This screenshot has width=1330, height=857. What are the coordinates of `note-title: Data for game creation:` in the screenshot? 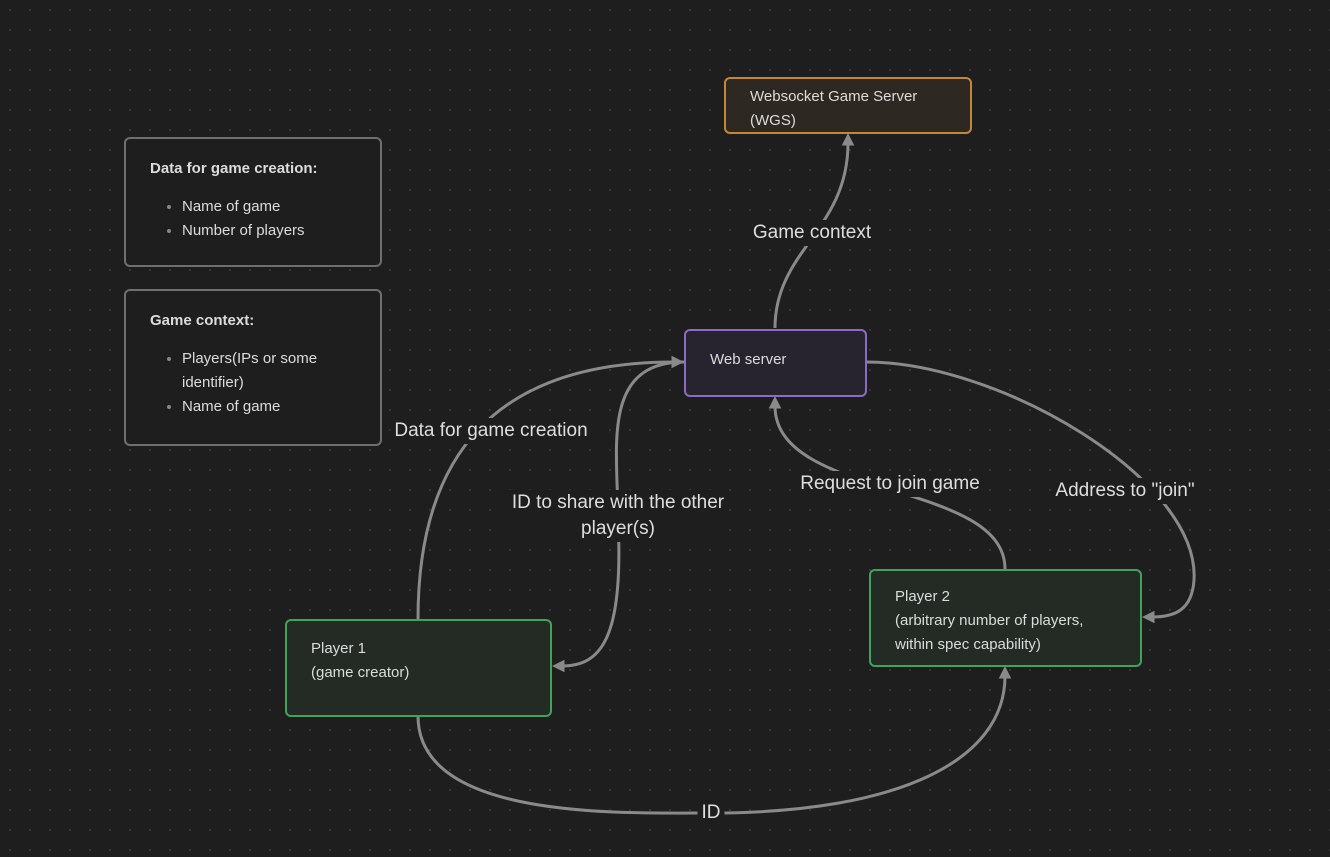 It's located at (234, 168).